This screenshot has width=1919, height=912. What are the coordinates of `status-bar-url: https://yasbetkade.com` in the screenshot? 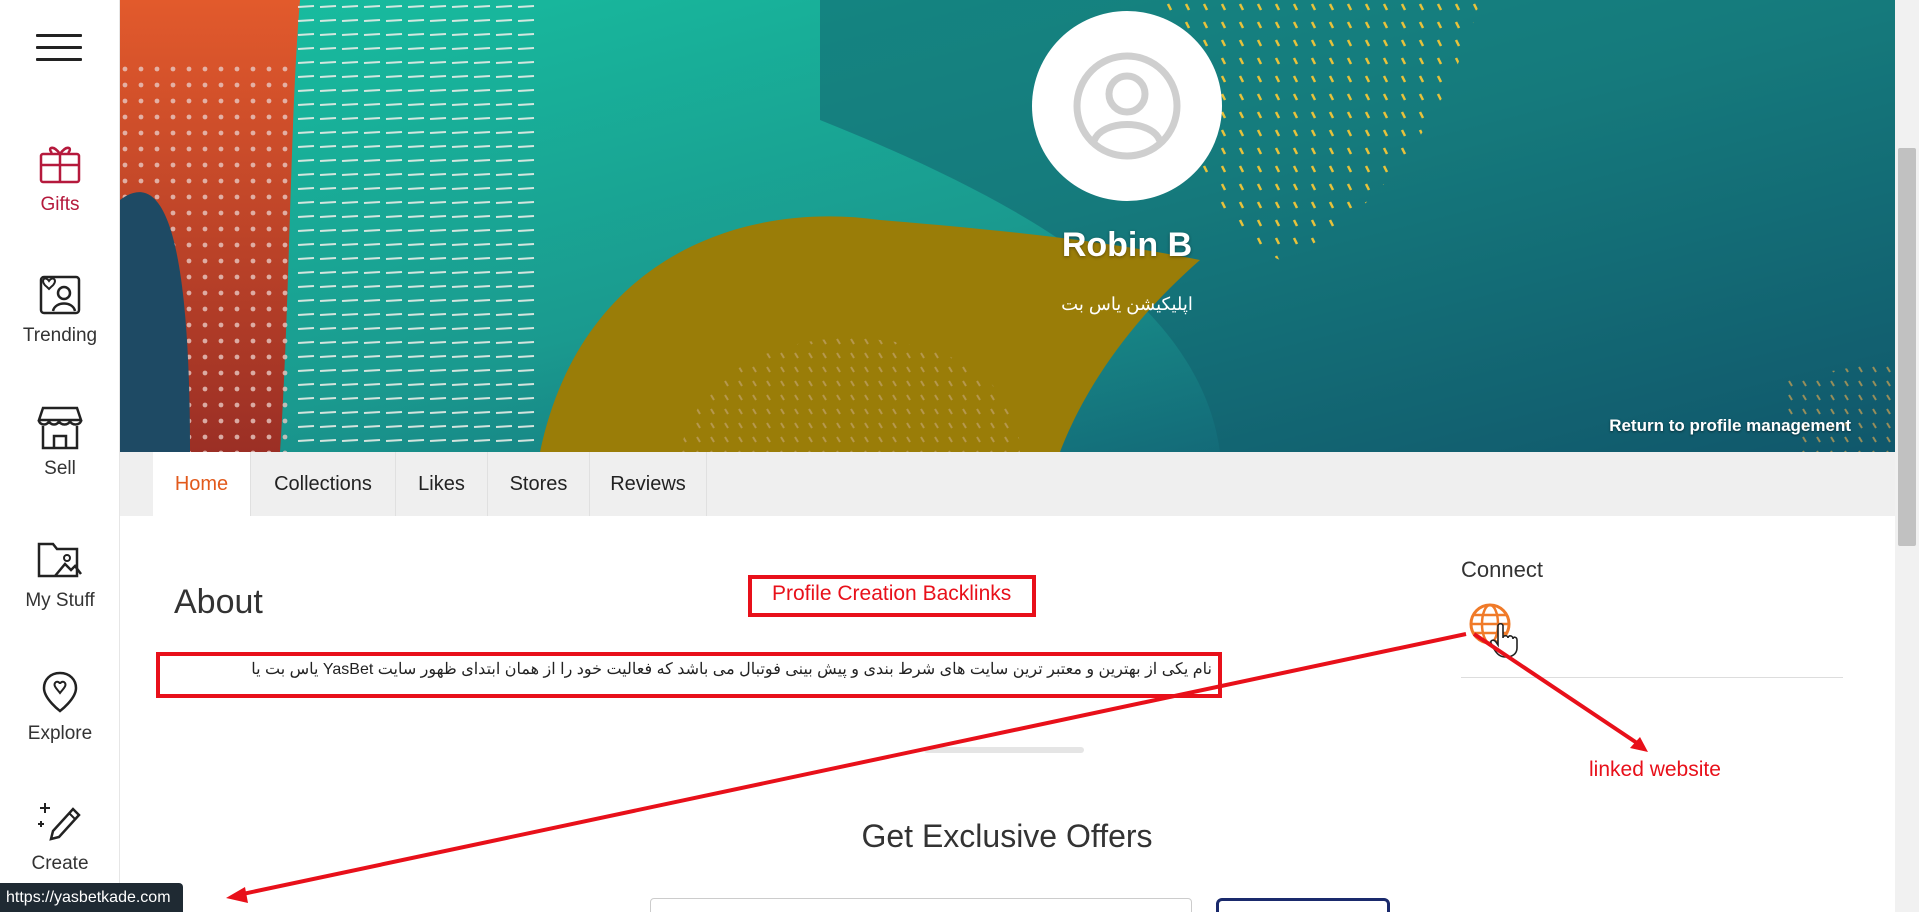 It's located at (91, 897).